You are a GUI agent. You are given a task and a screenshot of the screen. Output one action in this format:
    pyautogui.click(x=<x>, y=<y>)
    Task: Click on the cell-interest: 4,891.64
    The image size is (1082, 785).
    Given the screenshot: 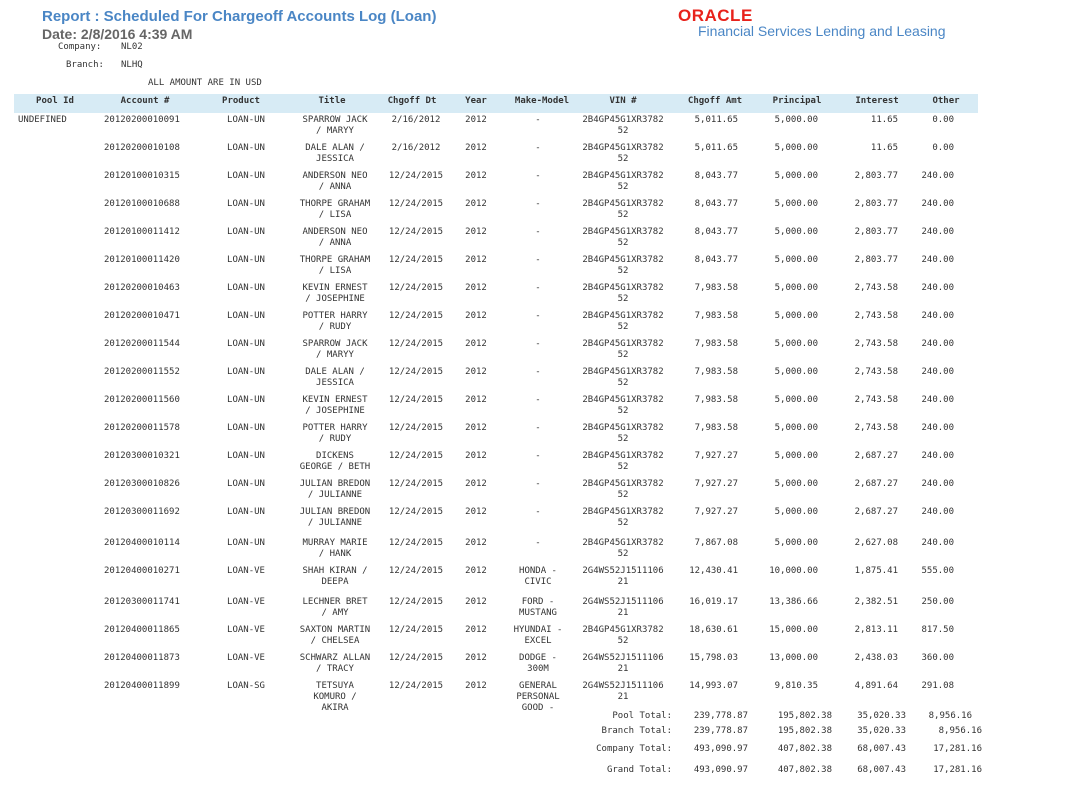 What is the action you would take?
    pyautogui.click(x=876, y=686)
    